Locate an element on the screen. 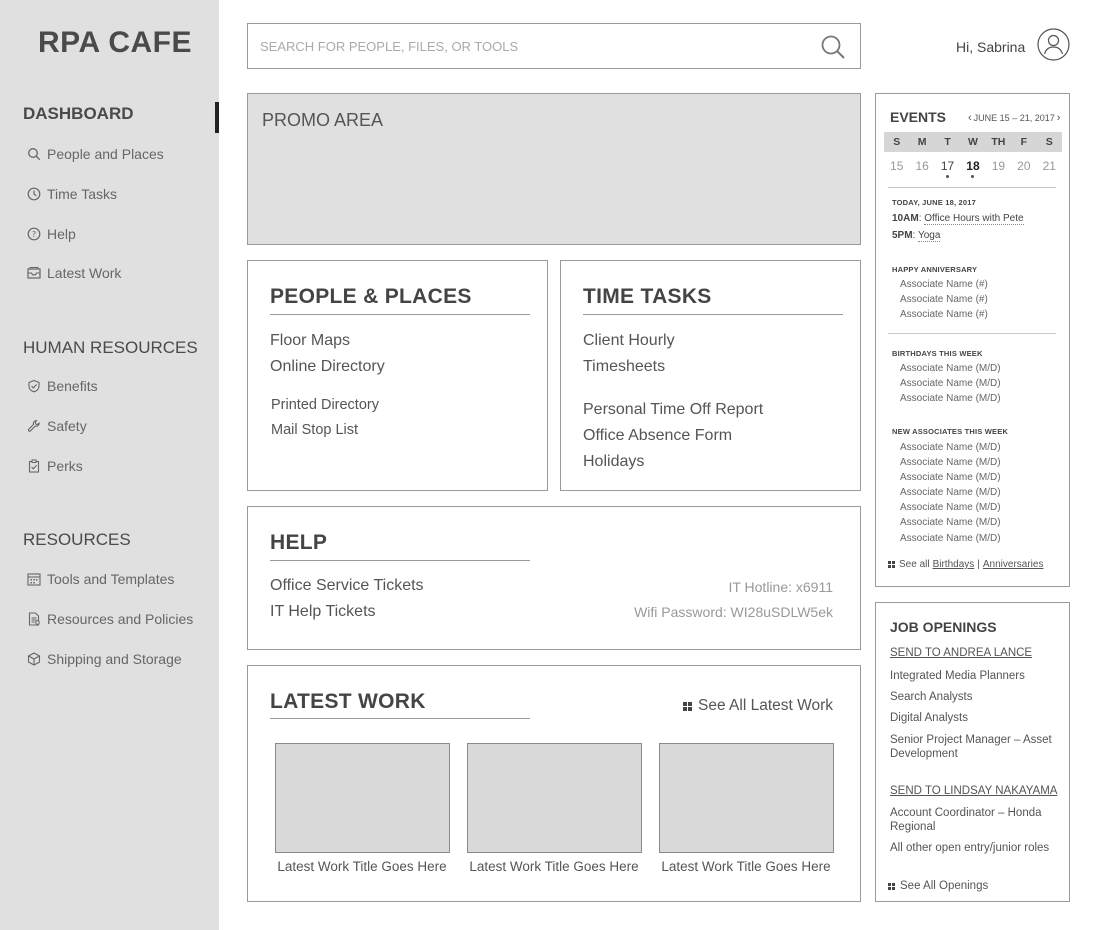 This screenshot has height=930, width=1100. see-all-openings-link: See All Openings is located at coordinates (938, 886).